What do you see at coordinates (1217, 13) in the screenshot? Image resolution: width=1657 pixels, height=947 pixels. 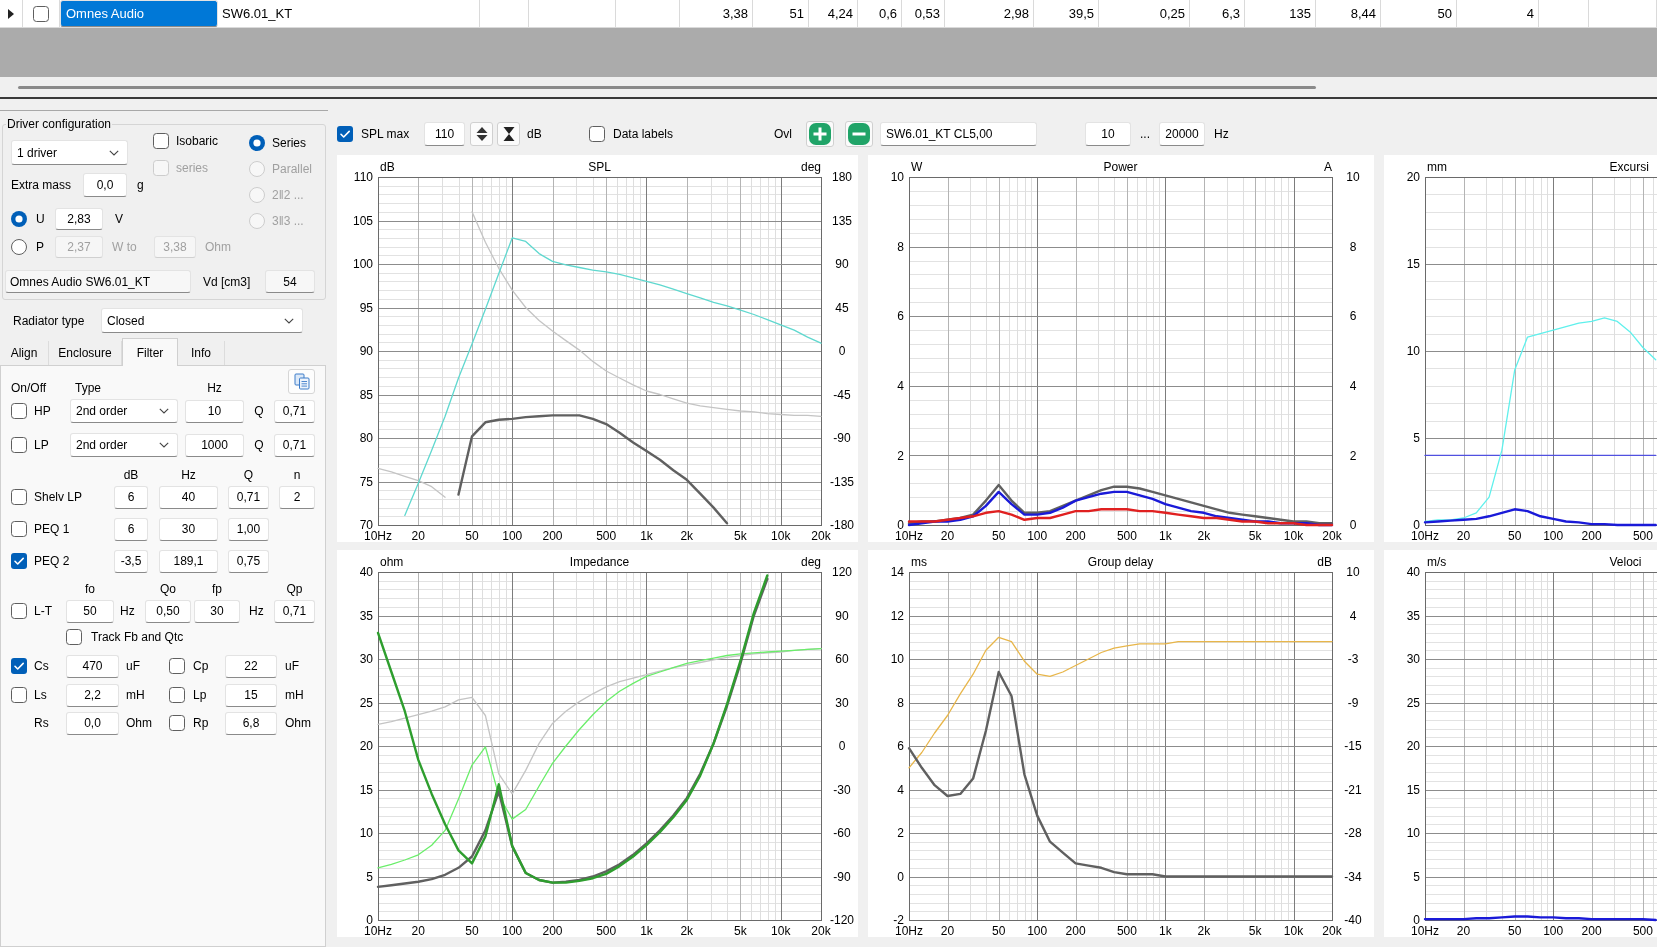 I see `table-cell: 6,3` at bounding box center [1217, 13].